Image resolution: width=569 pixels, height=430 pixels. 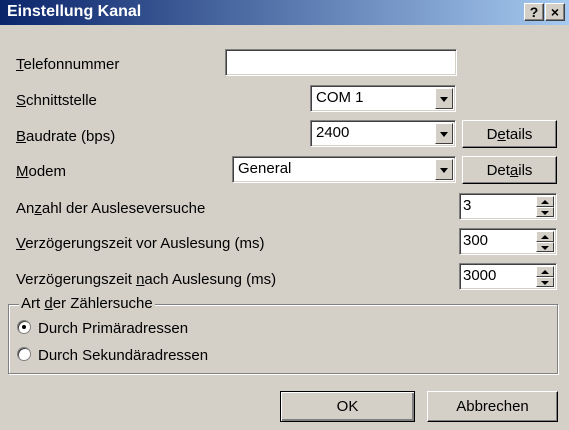 I want to click on verz-vor-value: 300, so click(x=476, y=240).